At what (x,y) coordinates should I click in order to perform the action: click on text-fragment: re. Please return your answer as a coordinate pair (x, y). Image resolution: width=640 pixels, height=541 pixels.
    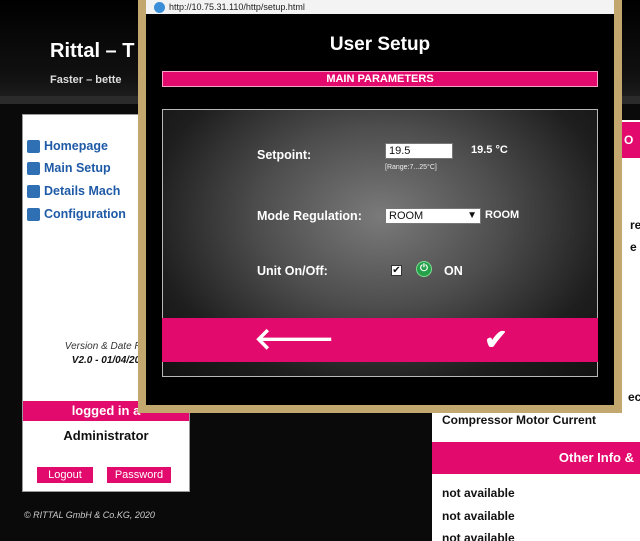
    Looking at the image, I should click on (635, 225).